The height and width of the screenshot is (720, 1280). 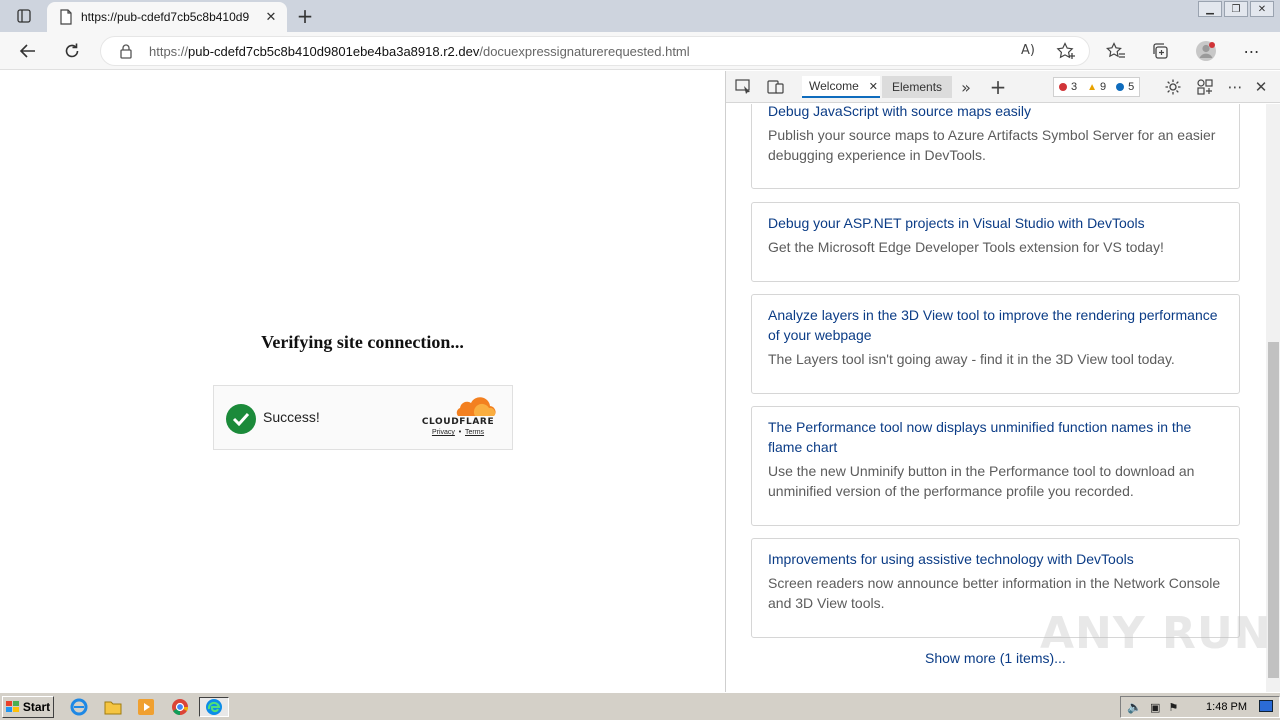 What do you see at coordinates (1028, 50) in the screenshot?
I see `read-aloud-icon: A)` at bounding box center [1028, 50].